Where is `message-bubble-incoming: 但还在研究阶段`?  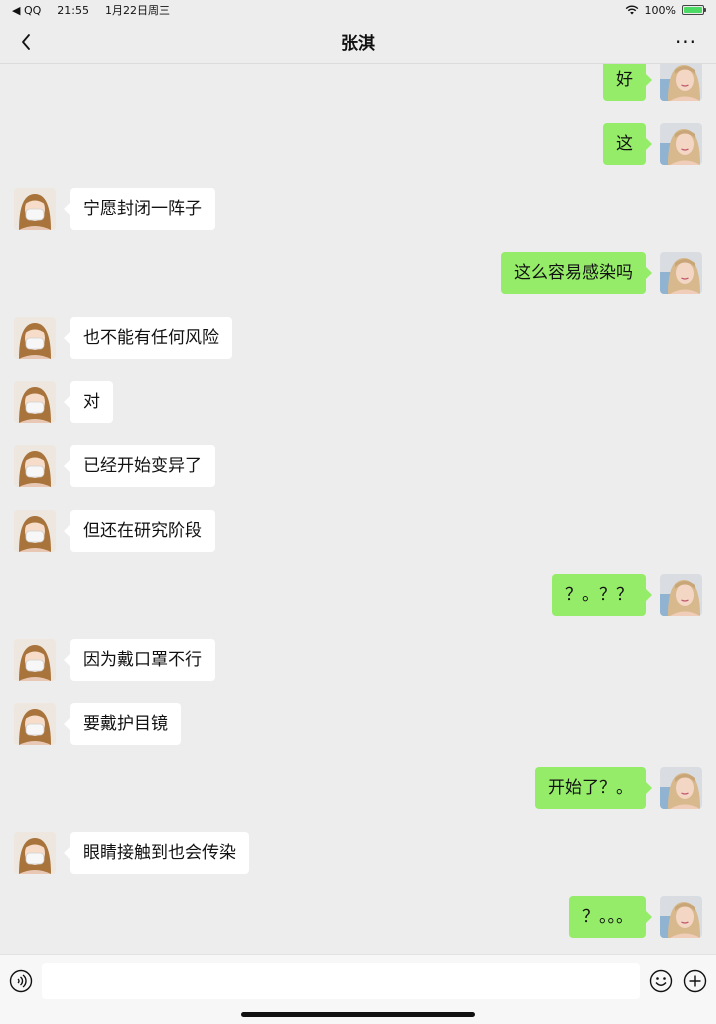 message-bubble-incoming: 但还在研究阶段 is located at coordinates (139, 531).